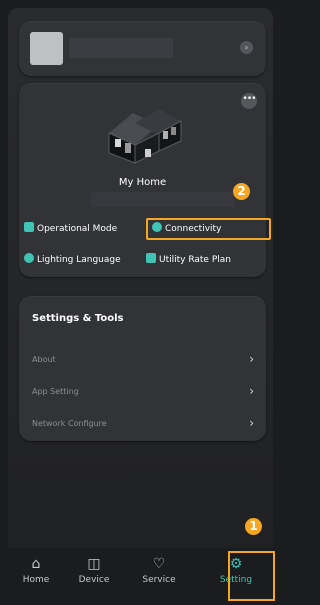 This screenshot has height=605, width=320. What do you see at coordinates (142, 362) in the screenshot?
I see `settings-item-about: About ›` at bounding box center [142, 362].